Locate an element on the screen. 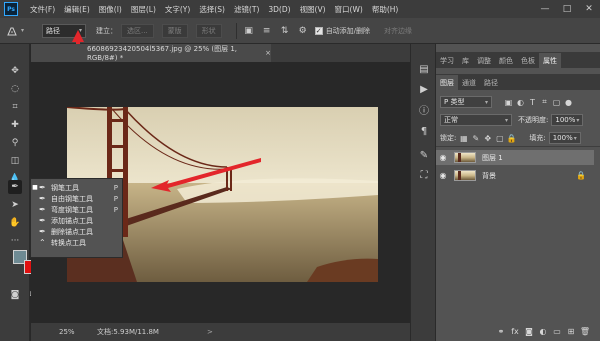 The image size is (600, 341). path-arrangement-icon: ⇅ is located at coordinates (285, 31).